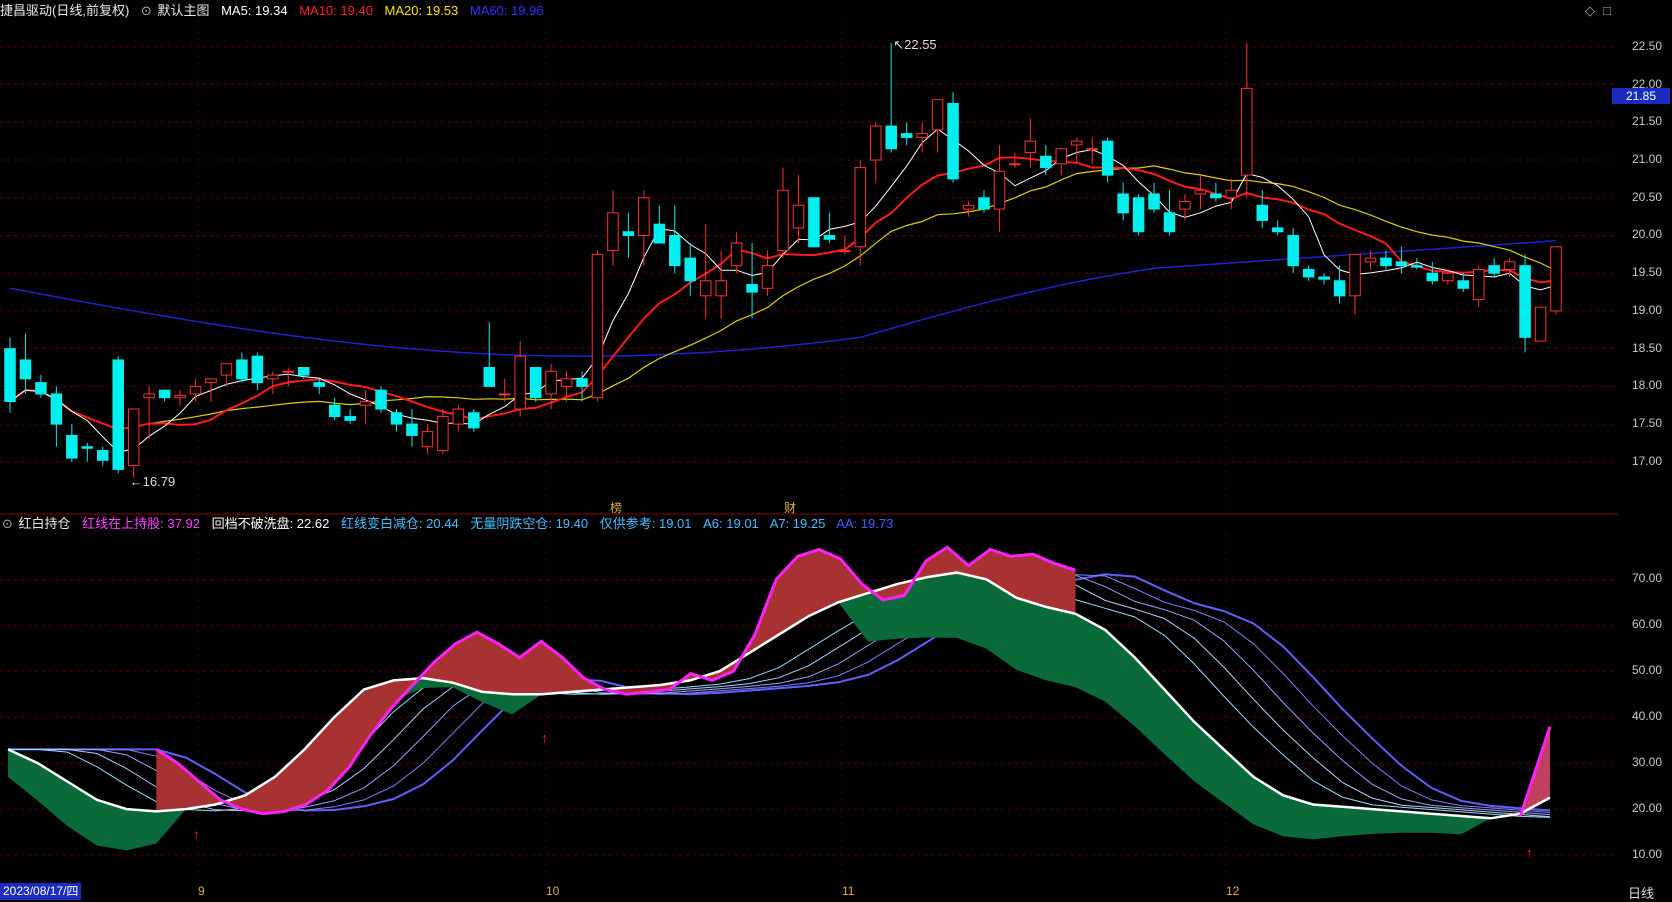  Describe the element at coordinates (1647, 234) in the screenshot. I see `price-tick-label: 20.00` at that location.